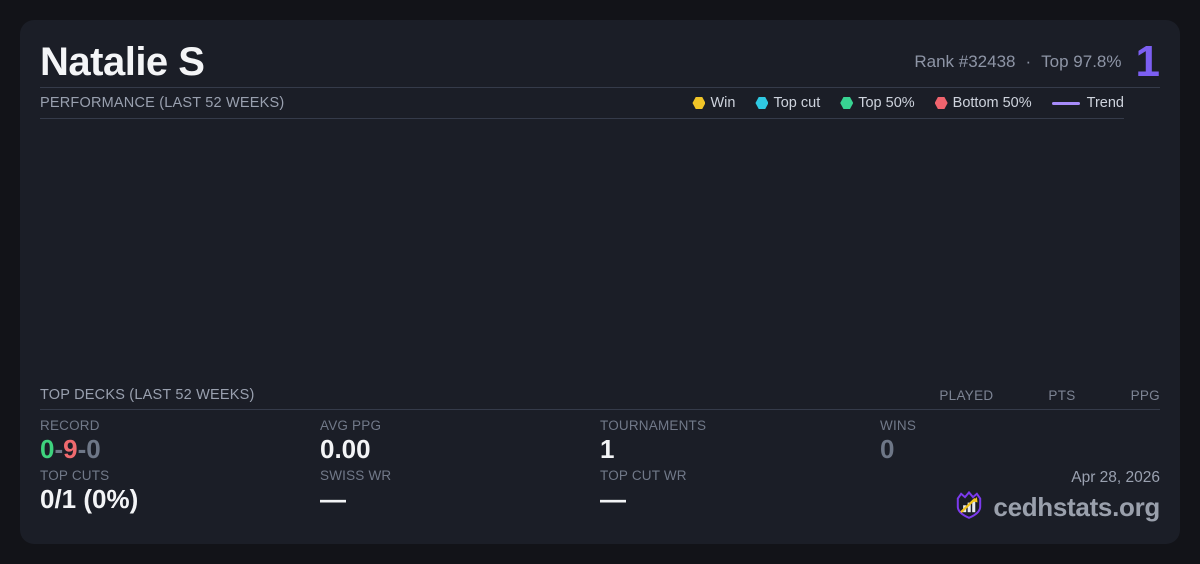  What do you see at coordinates (699, 103) in the screenshot?
I see `win-dot-icon` at bounding box center [699, 103].